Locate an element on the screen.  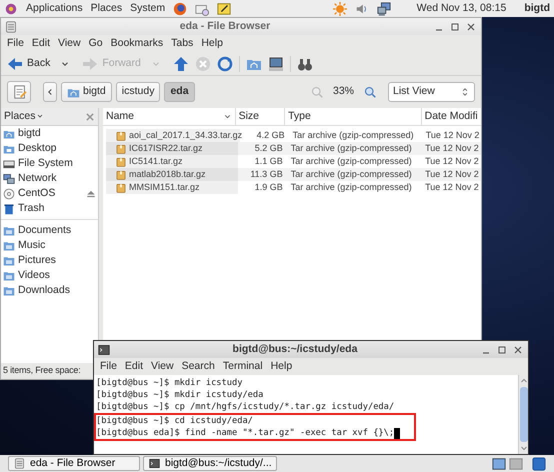
column-header: Size is located at coordinates (261, 116).